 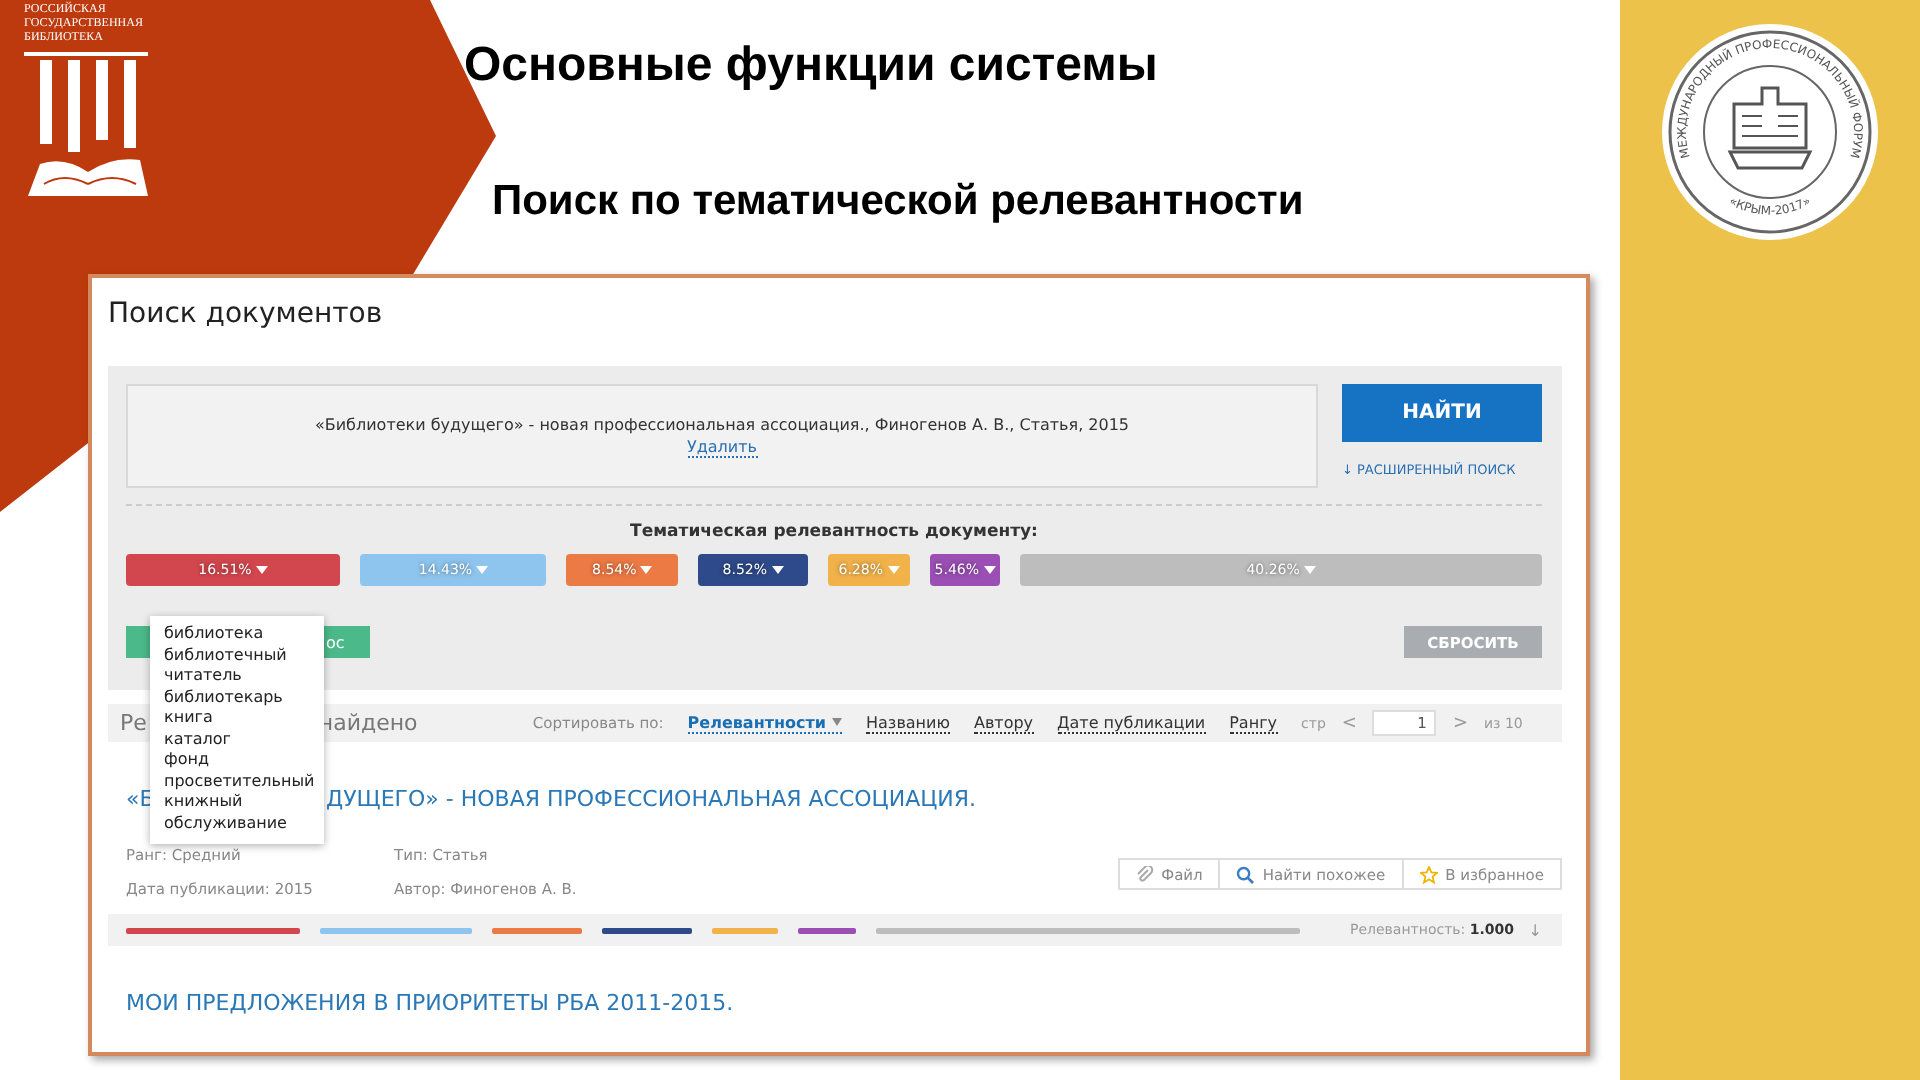 I want to click on slide-subtitle: Поиск по тематической релевантности, so click(x=898, y=202).